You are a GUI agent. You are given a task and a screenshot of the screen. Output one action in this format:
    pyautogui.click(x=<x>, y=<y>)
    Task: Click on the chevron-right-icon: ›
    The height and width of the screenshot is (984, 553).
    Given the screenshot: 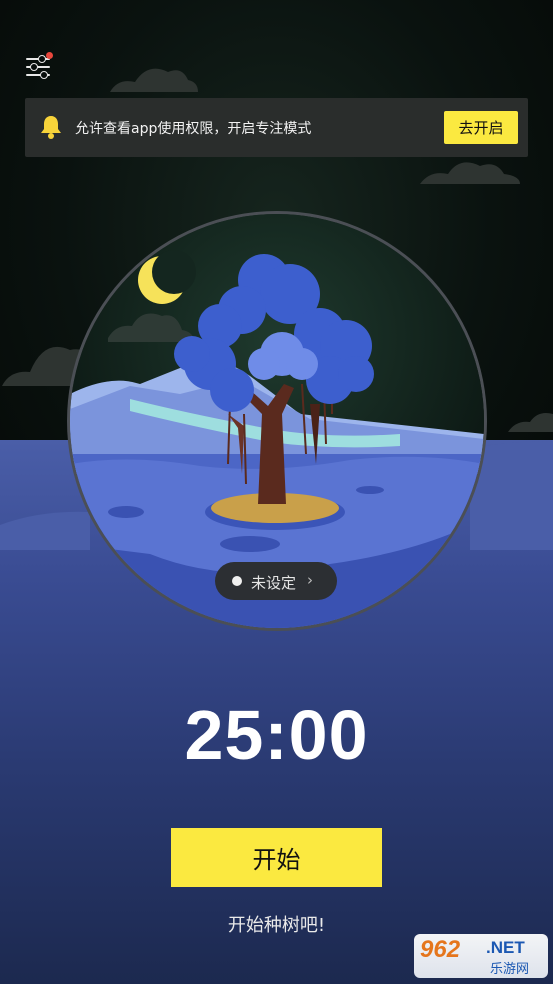 What is the action you would take?
    pyautogui.click(x=310, y=580)
    